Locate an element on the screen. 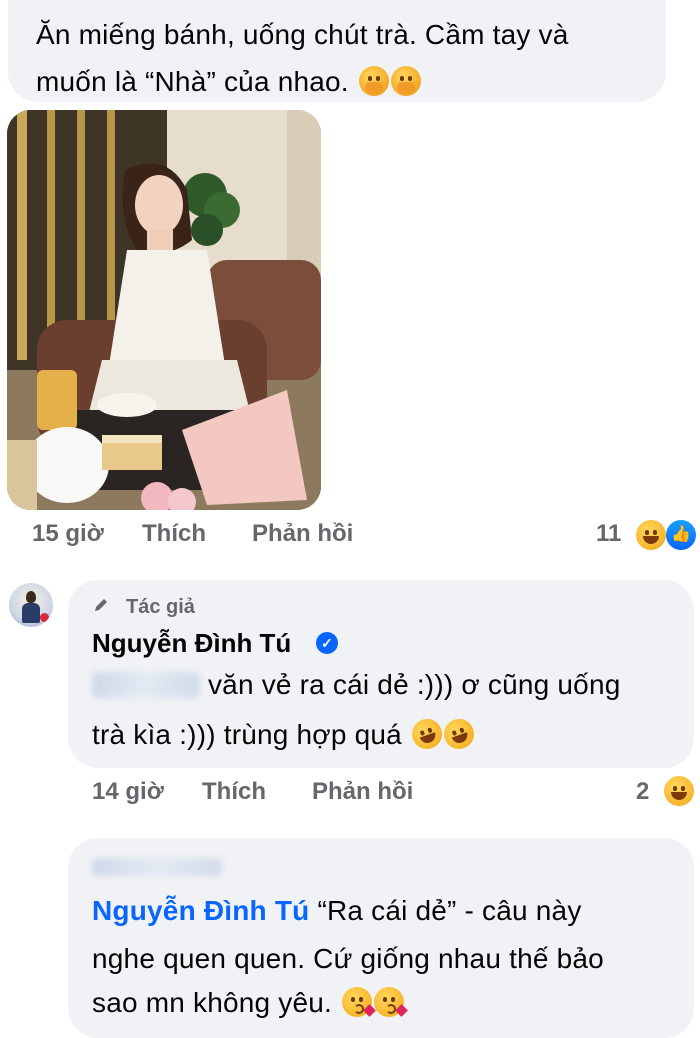 Image resolution: width=700 pixels, height=1038 pixels. verified-icon: ✓ is located at coordinates (327, 643).